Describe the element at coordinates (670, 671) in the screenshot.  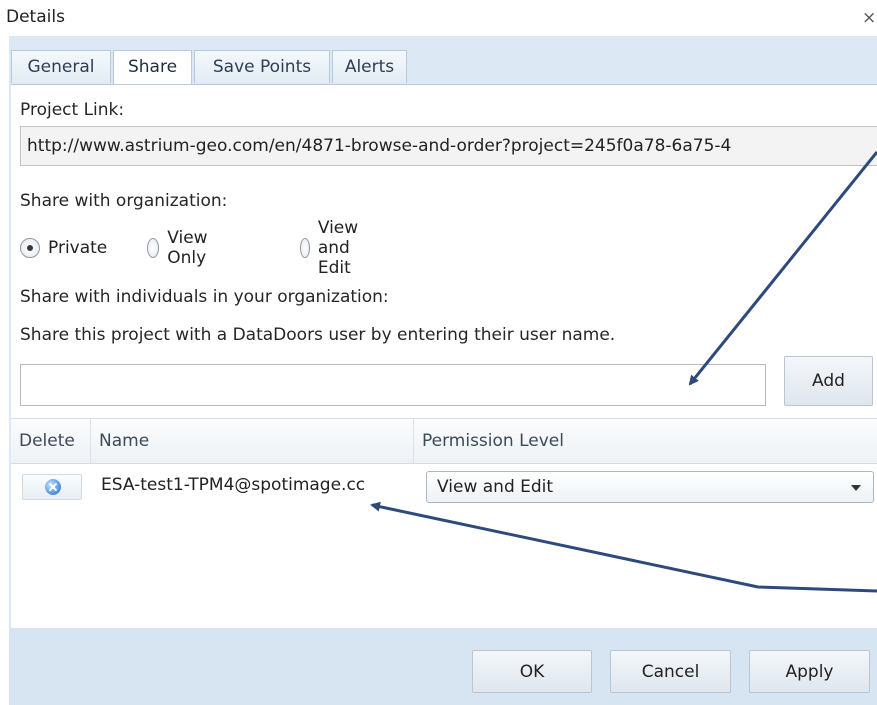
I see `cancel-button: Cancel` at that location.